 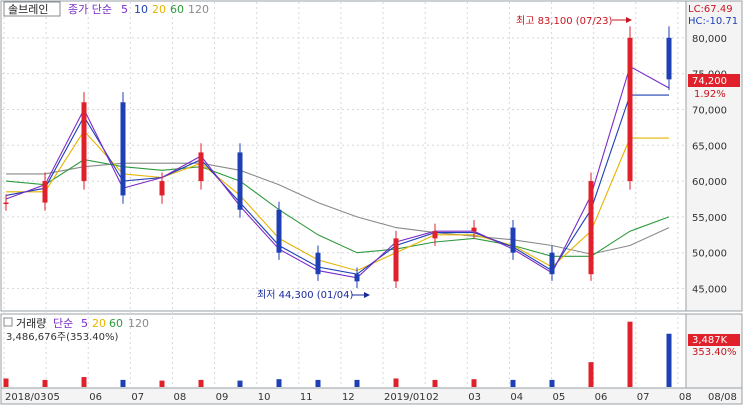 What do you see at coordinates (159, 9) in the screenshot?
I see `legend-ma20: 20` at bounding box center [159, 9].